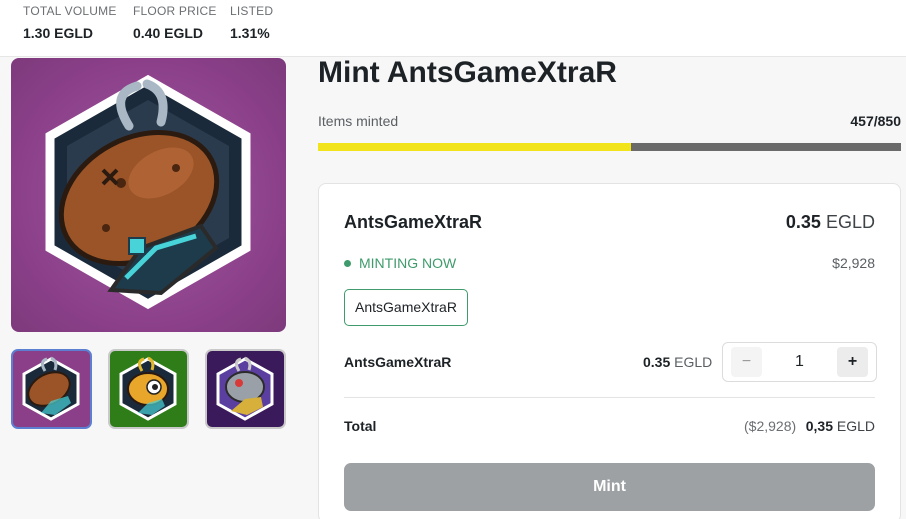 The width and height of the screenshot is (906, 519). Describe the element at coordinates (467, 72) in the screenshot. I see `page-title: Mint AntsGameXtraR` at that location.